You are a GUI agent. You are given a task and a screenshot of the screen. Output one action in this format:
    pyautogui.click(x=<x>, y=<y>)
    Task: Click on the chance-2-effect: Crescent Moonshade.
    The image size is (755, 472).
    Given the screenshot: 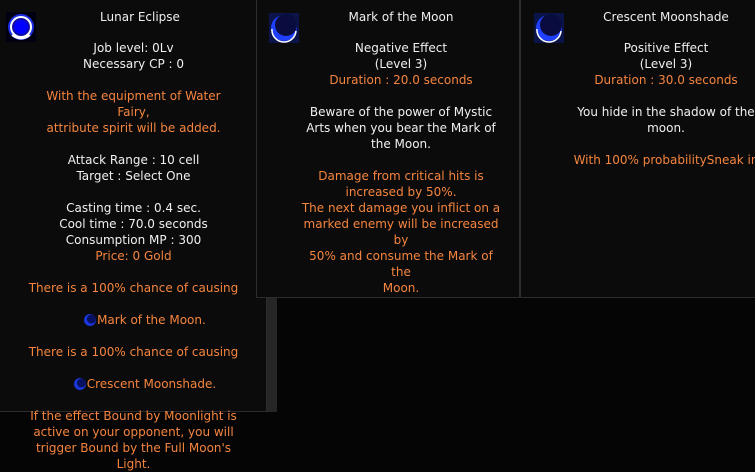 What is the action you would take?
    pyautogui.click(x=151, y=384)
    